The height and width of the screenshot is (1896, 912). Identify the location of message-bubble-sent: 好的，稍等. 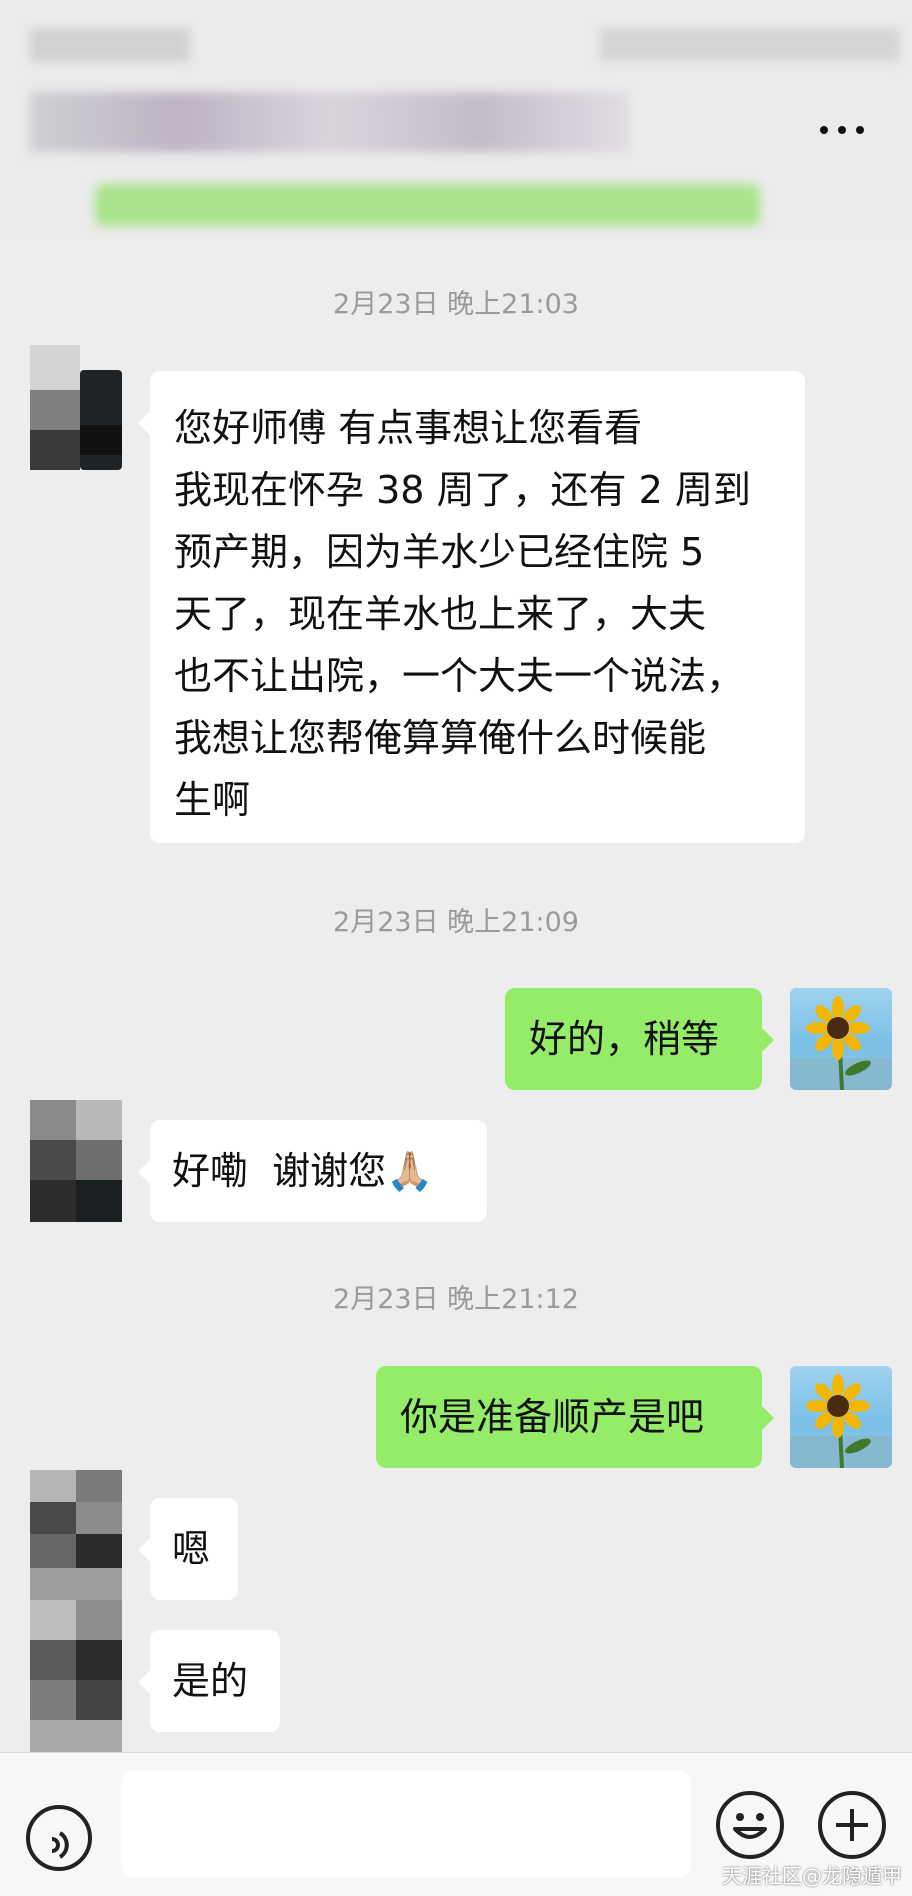
(639, 1039).